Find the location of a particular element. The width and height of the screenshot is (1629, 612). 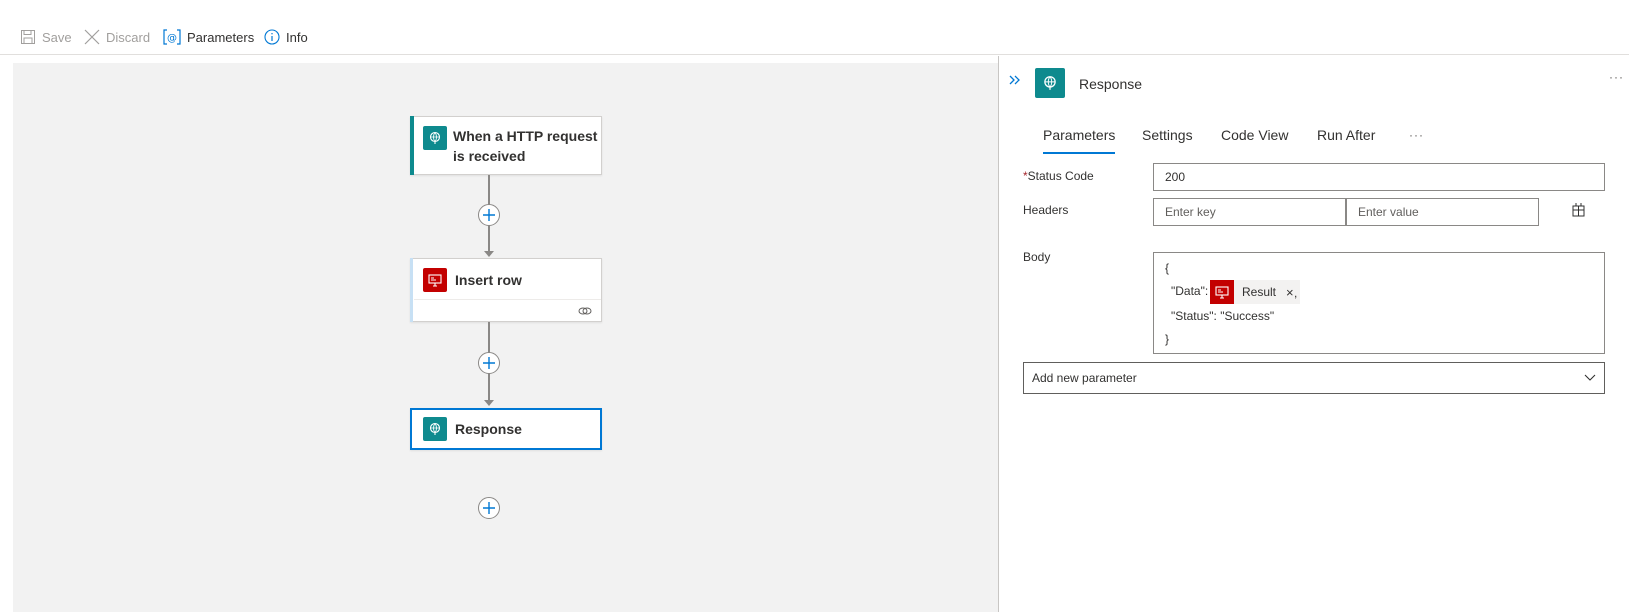

node-title: Insert row is located at coordinates (488, 280).